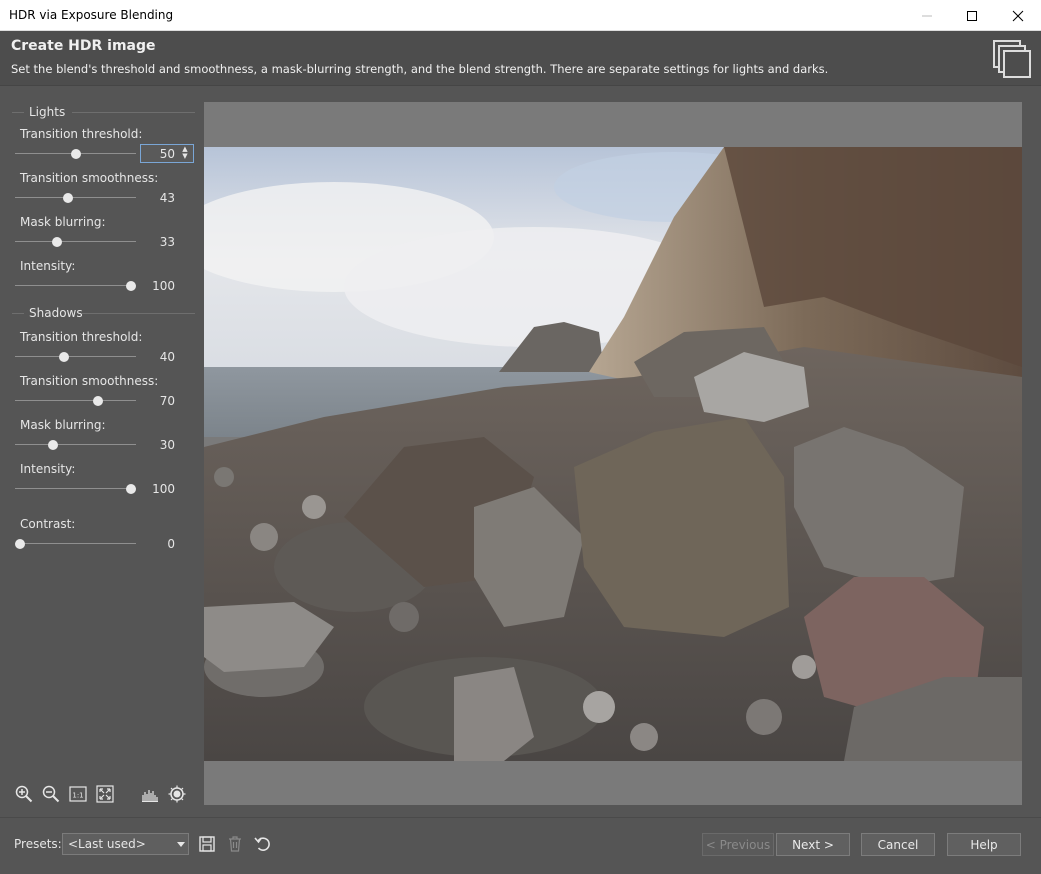  I want to click on shadows-smoothness-slider, so click(75, 401).